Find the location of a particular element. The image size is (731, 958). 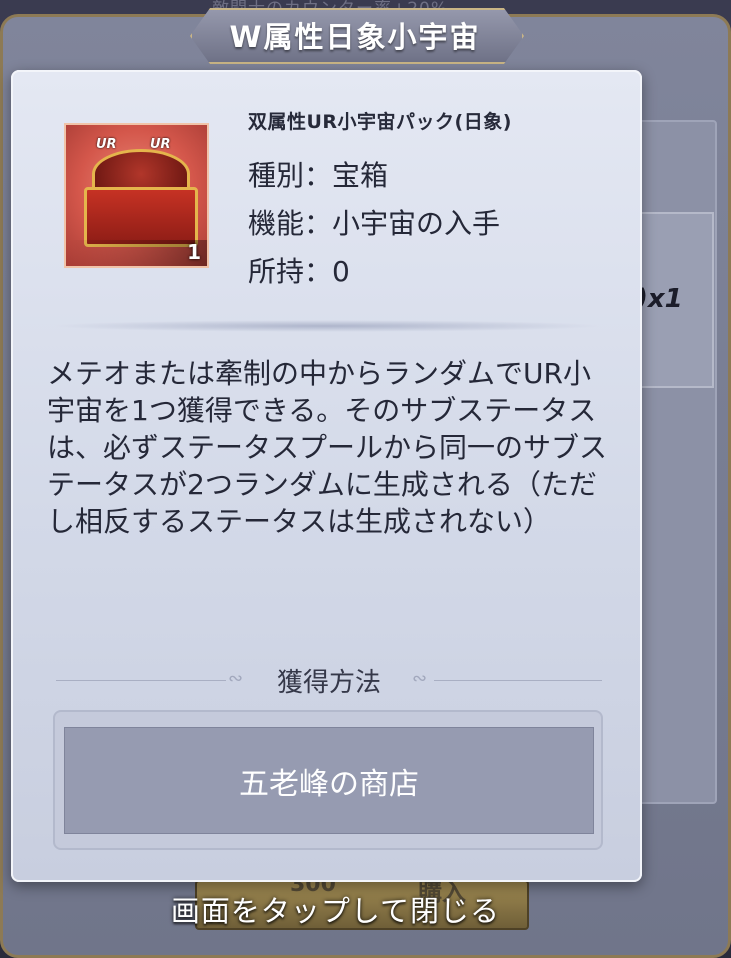

divider is located at coordinates (327, 326).